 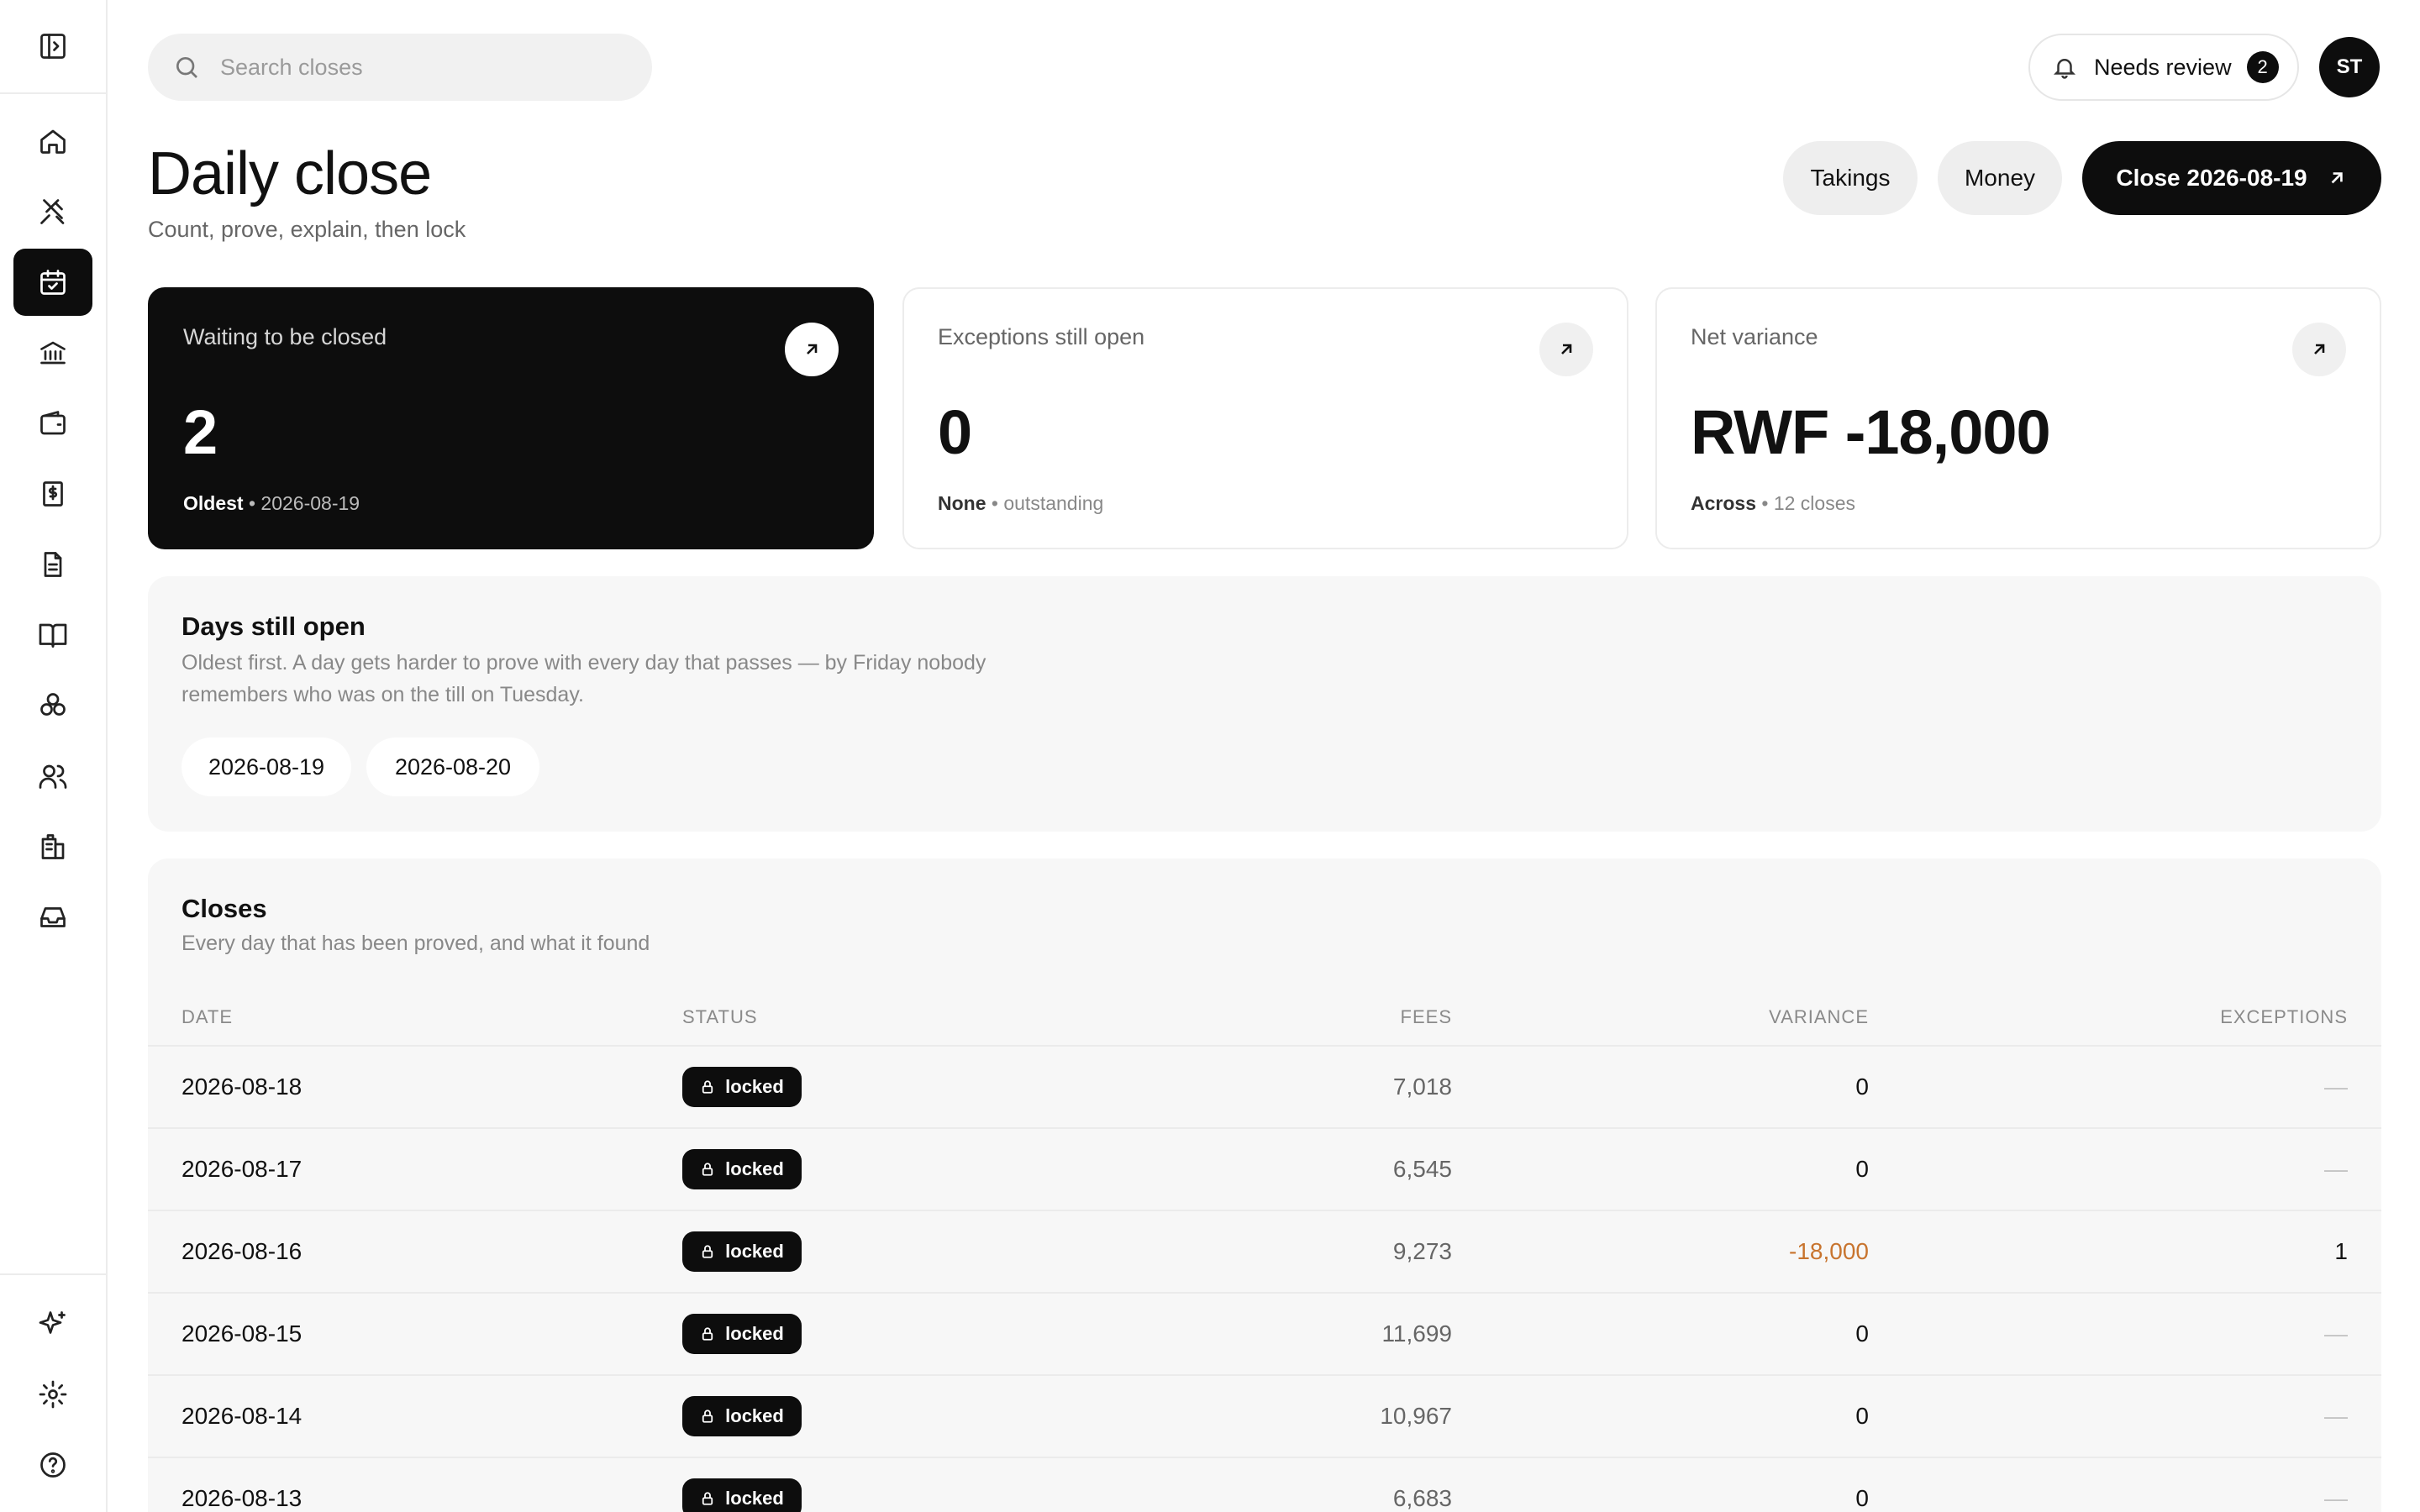 I want to click on book-open-icon, so click(x=53, y=635).